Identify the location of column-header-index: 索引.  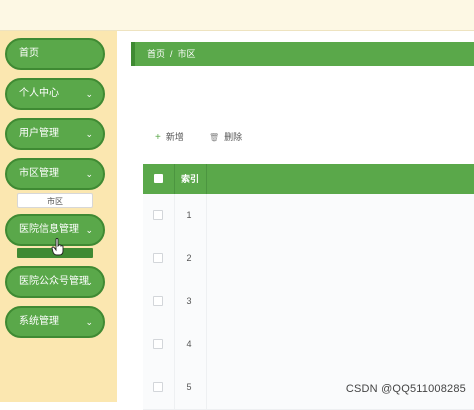
(190, 179).